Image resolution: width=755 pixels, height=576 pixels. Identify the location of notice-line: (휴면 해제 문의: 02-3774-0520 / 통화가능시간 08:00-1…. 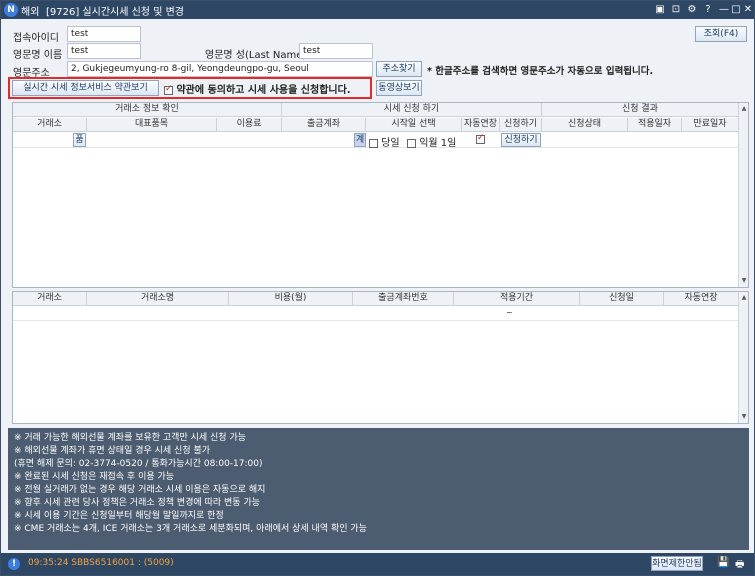
(138, 464).